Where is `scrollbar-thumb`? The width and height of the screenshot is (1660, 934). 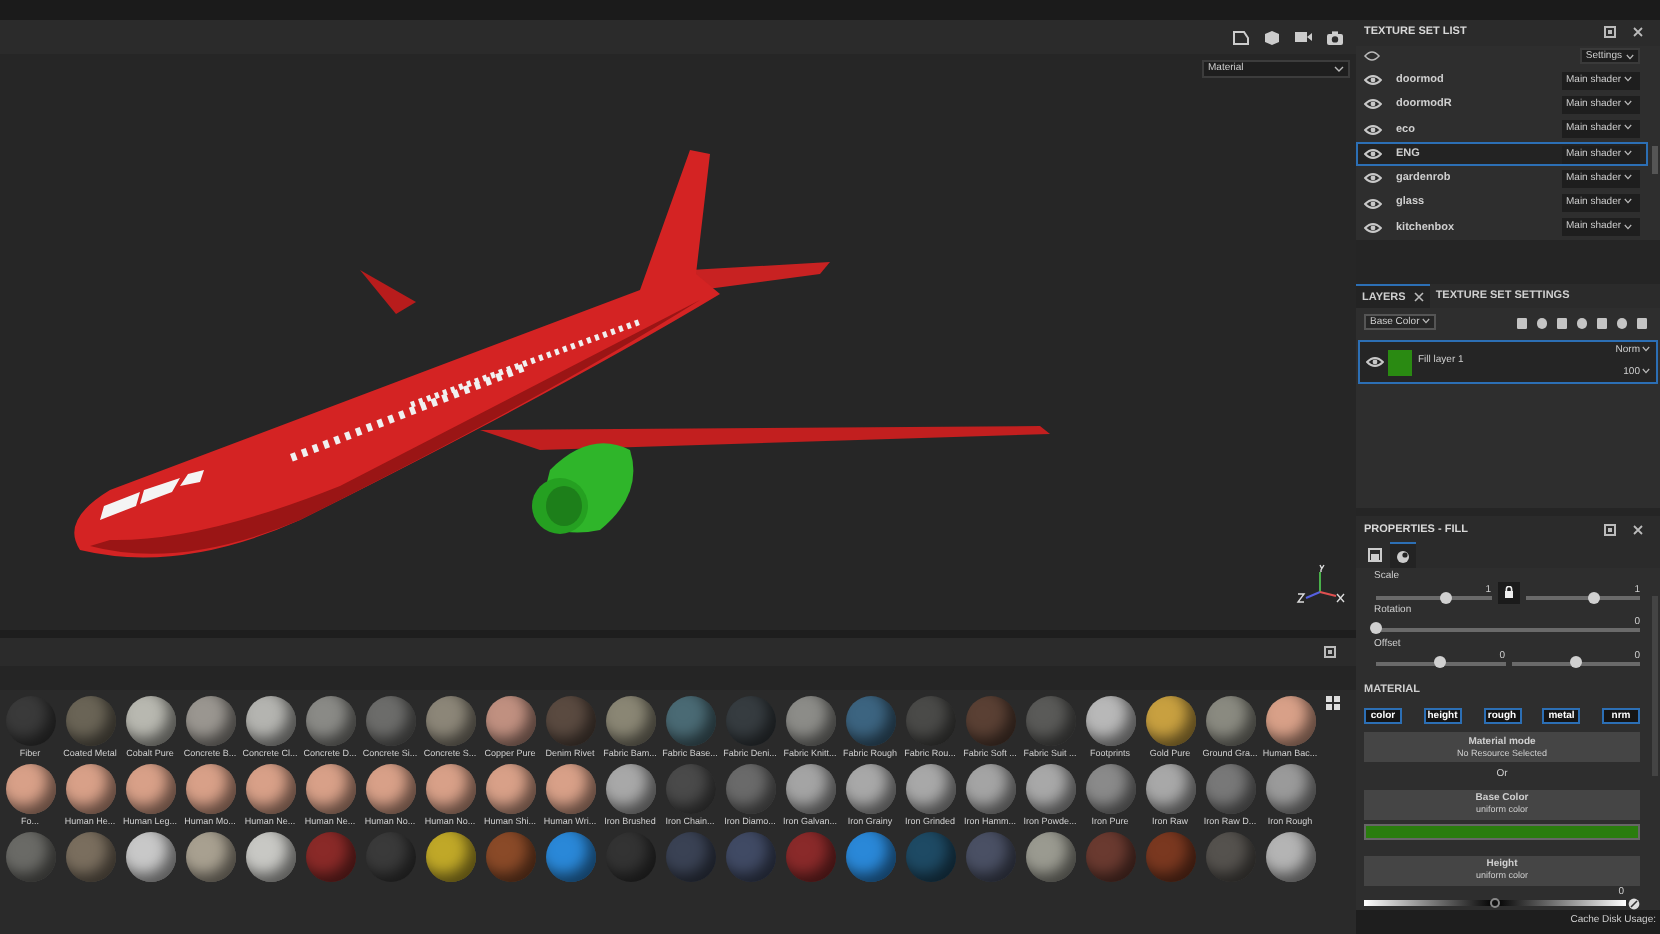
scrollbar-thumb is located at coordinates (1655, 159).